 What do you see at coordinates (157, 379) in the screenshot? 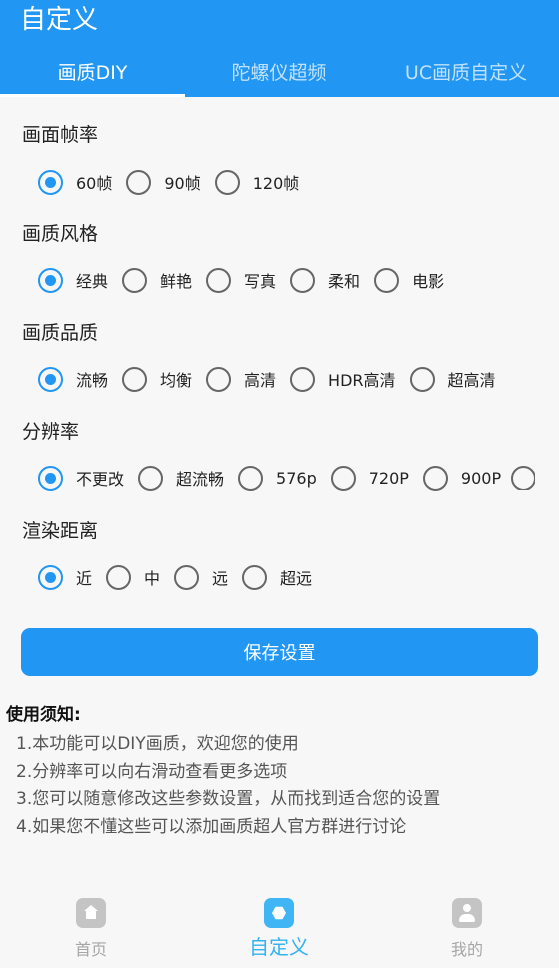
I see `quality-option-balanced: 均衡` at bounding box center [157, 379].